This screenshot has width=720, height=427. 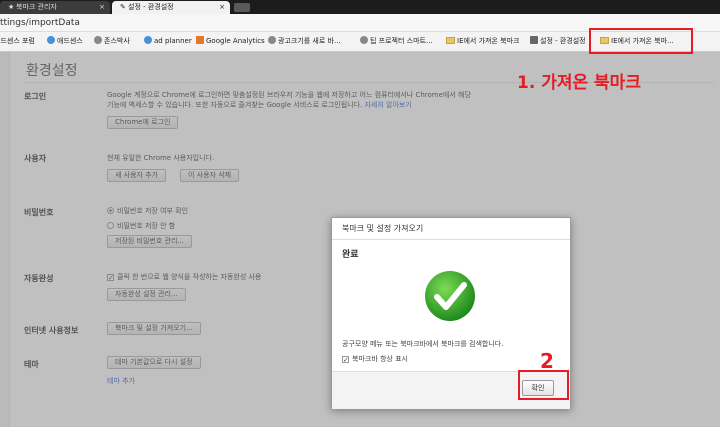 What do you see at coordinates (423, 344) in the screenshot?
I see `dialog-message: 공구모양 메뉴 또는 북마크바에서 북마크를 검색합니다.` at bounding box center [423, 344].